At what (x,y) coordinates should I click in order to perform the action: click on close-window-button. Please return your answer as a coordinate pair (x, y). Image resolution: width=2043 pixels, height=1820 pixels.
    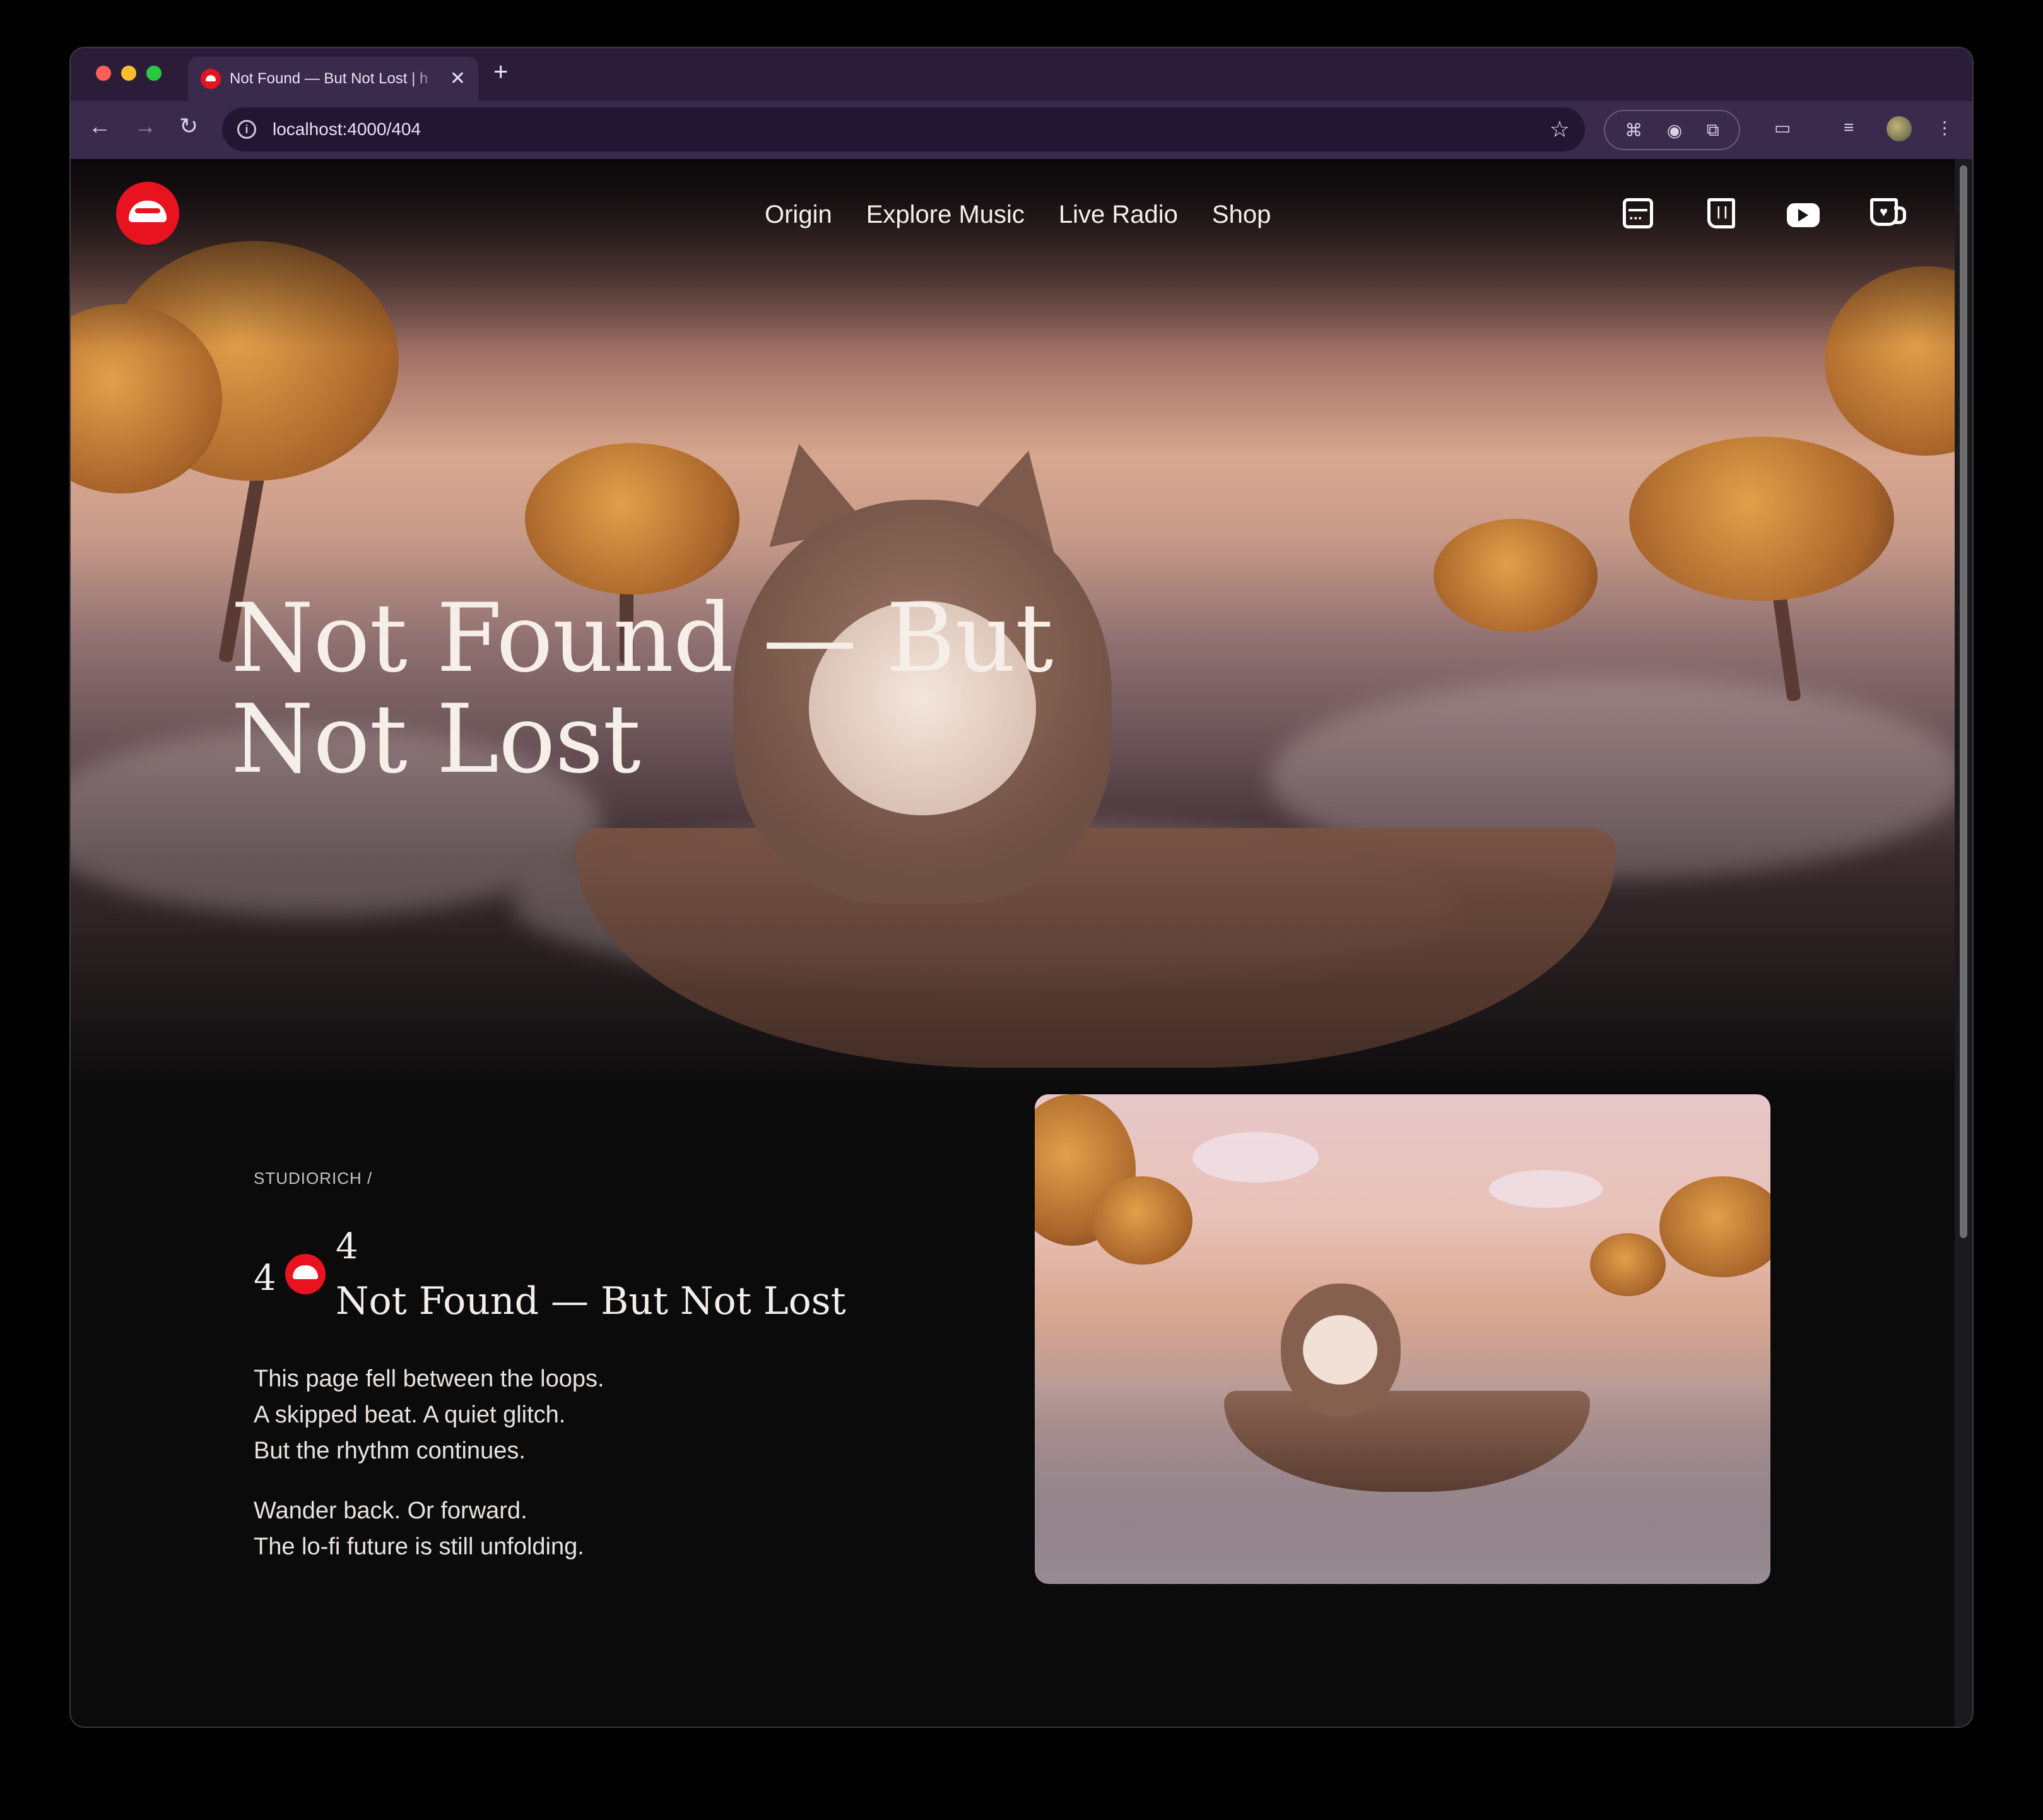
    Looking at the image, I should click on (103, 73).